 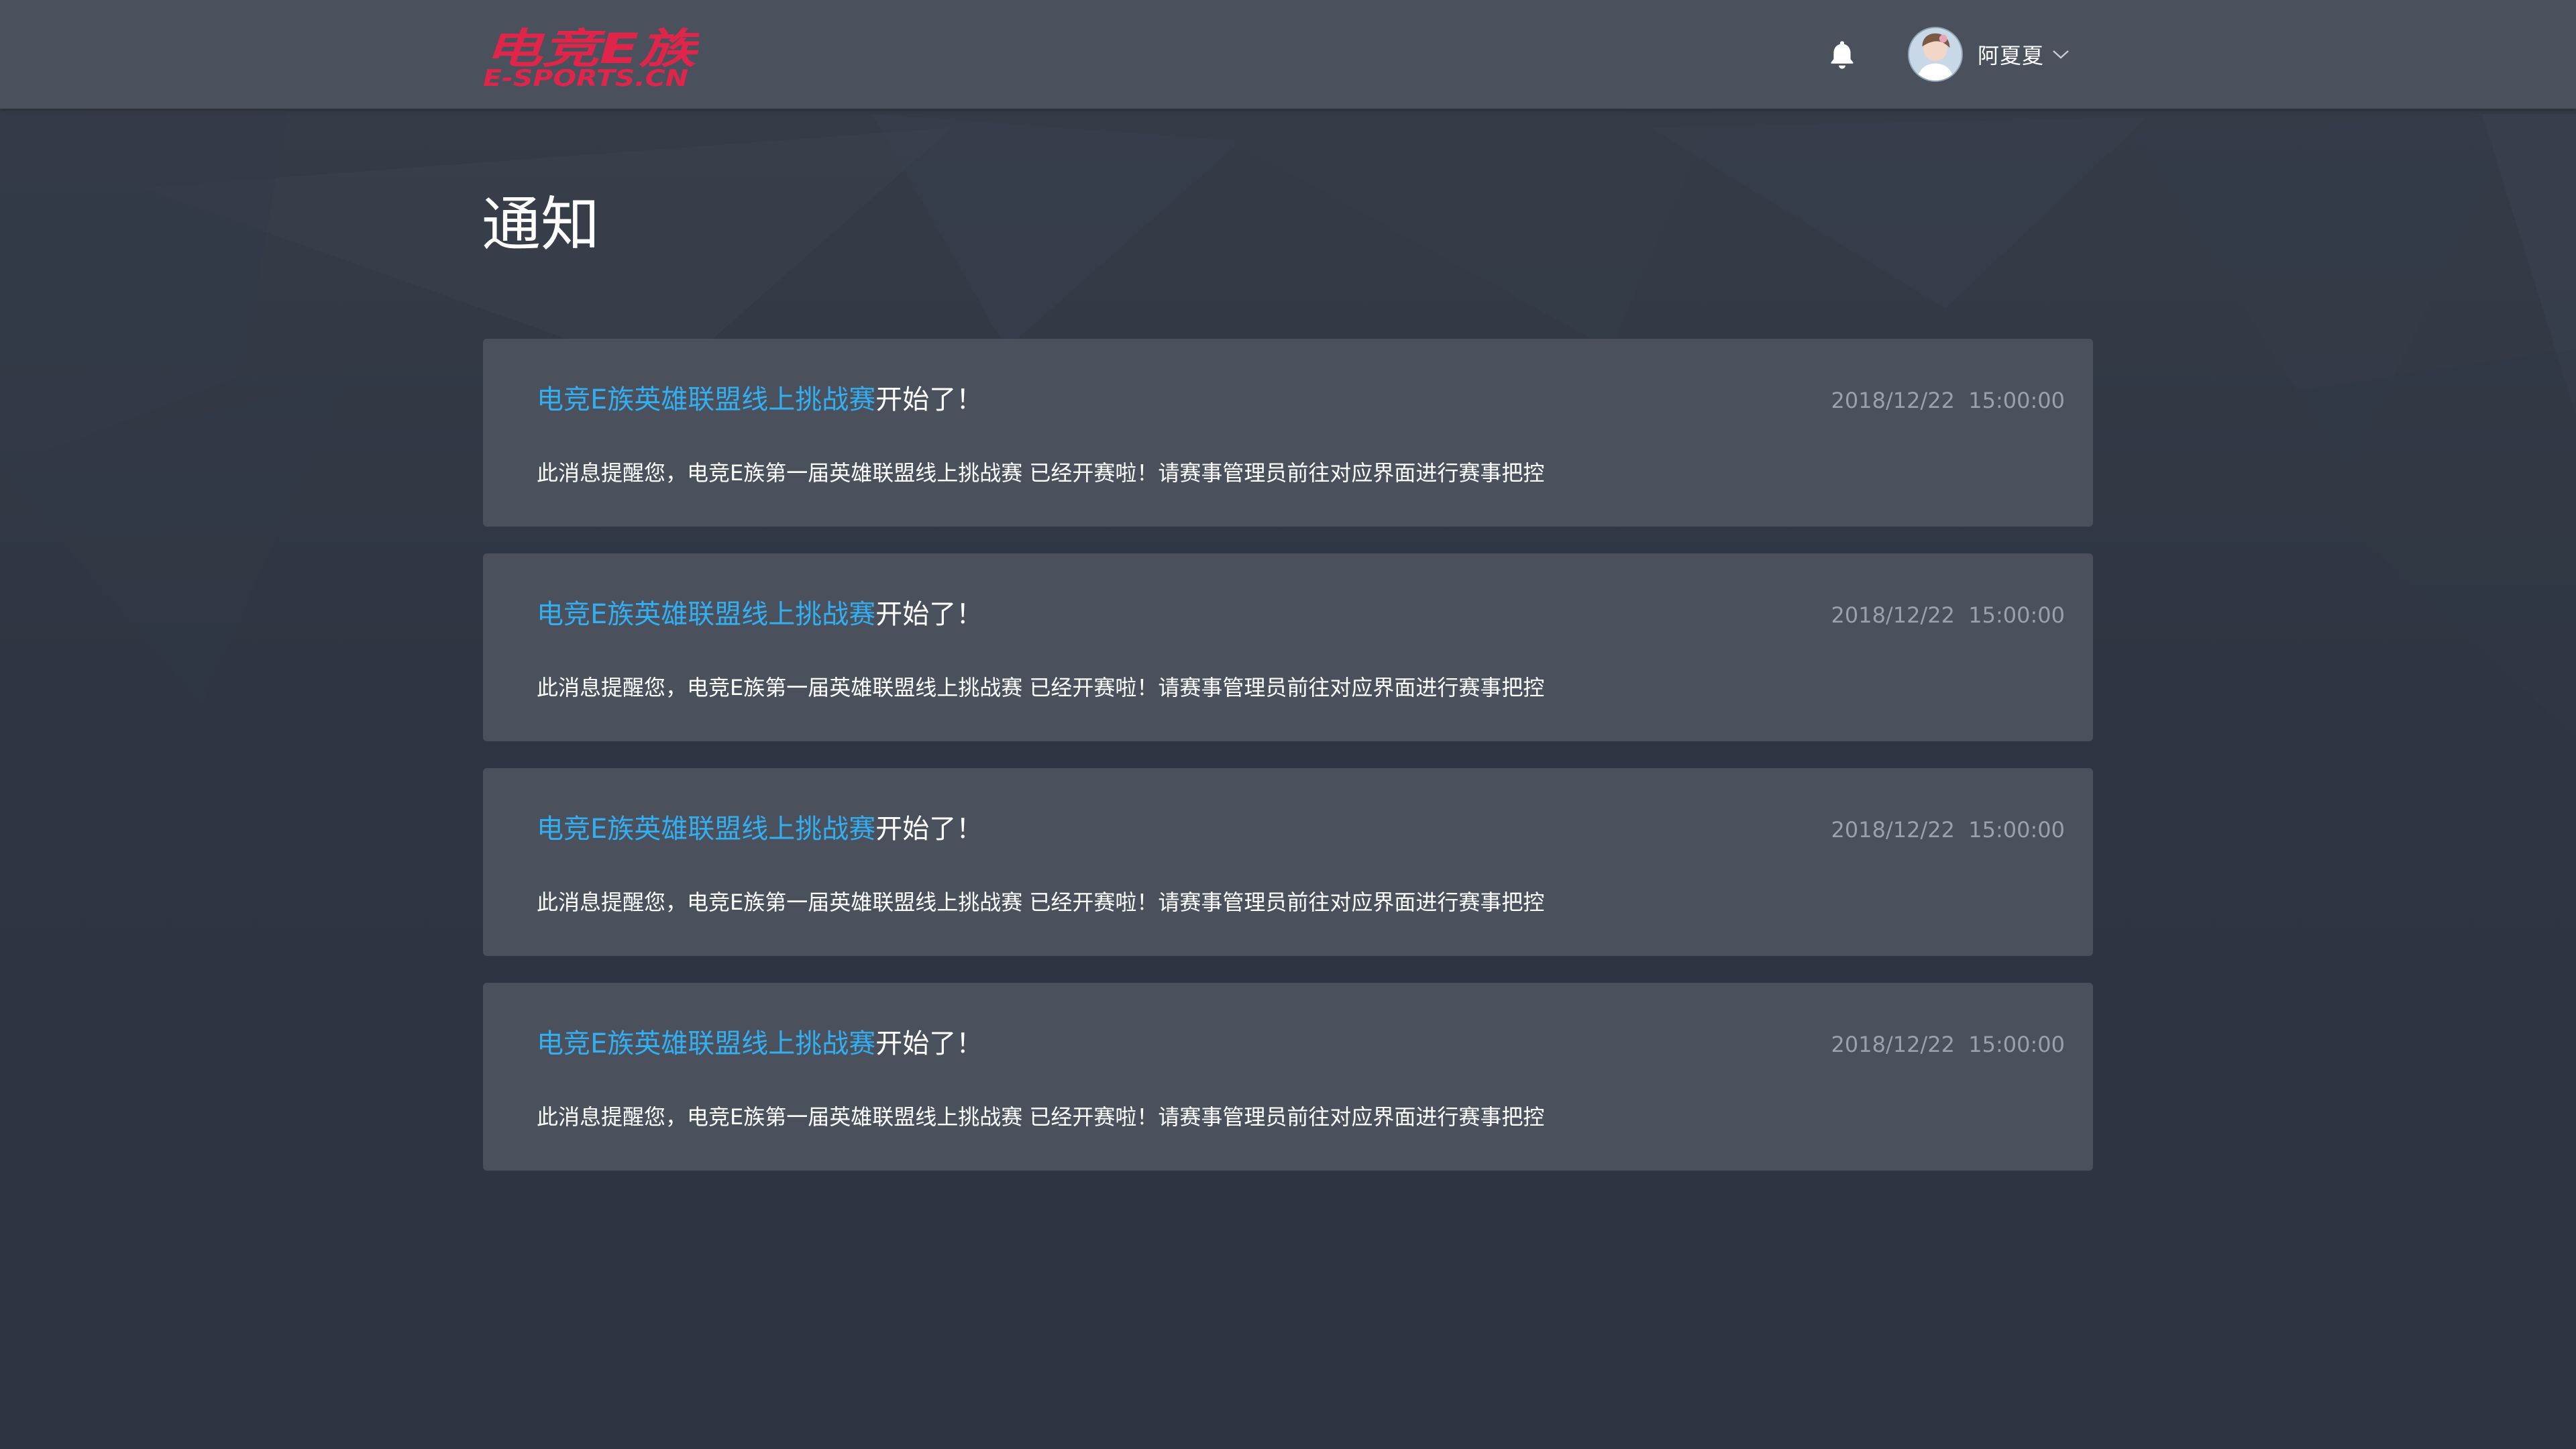 I want to click on esports-logo: 电竞E族 E-SPORTS.CN, so click(x=590, y=54).